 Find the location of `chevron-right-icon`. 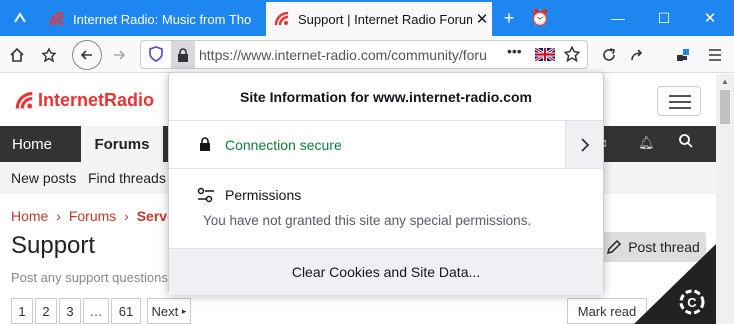

chevron-right-icon is located at coordinates (584, 144).